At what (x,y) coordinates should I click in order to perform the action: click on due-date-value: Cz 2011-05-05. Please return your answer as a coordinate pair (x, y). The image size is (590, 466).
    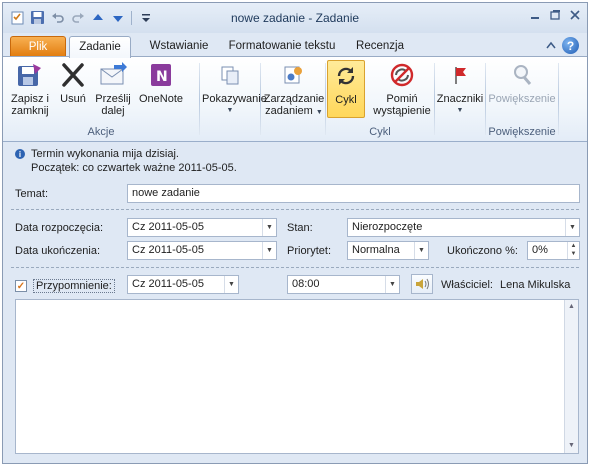
    Looking at the image, I should click on (168, 250).